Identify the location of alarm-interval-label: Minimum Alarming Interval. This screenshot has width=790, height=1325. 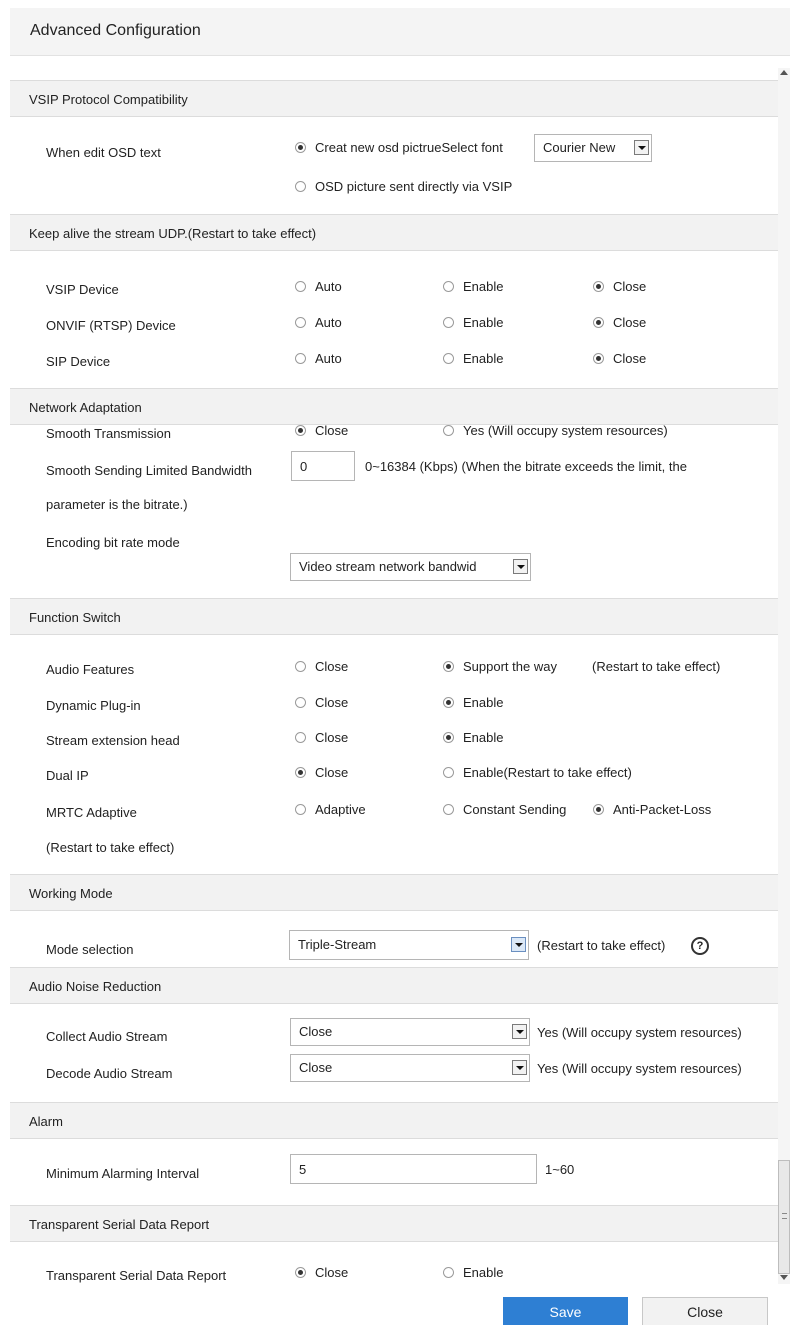
(123, 1173).